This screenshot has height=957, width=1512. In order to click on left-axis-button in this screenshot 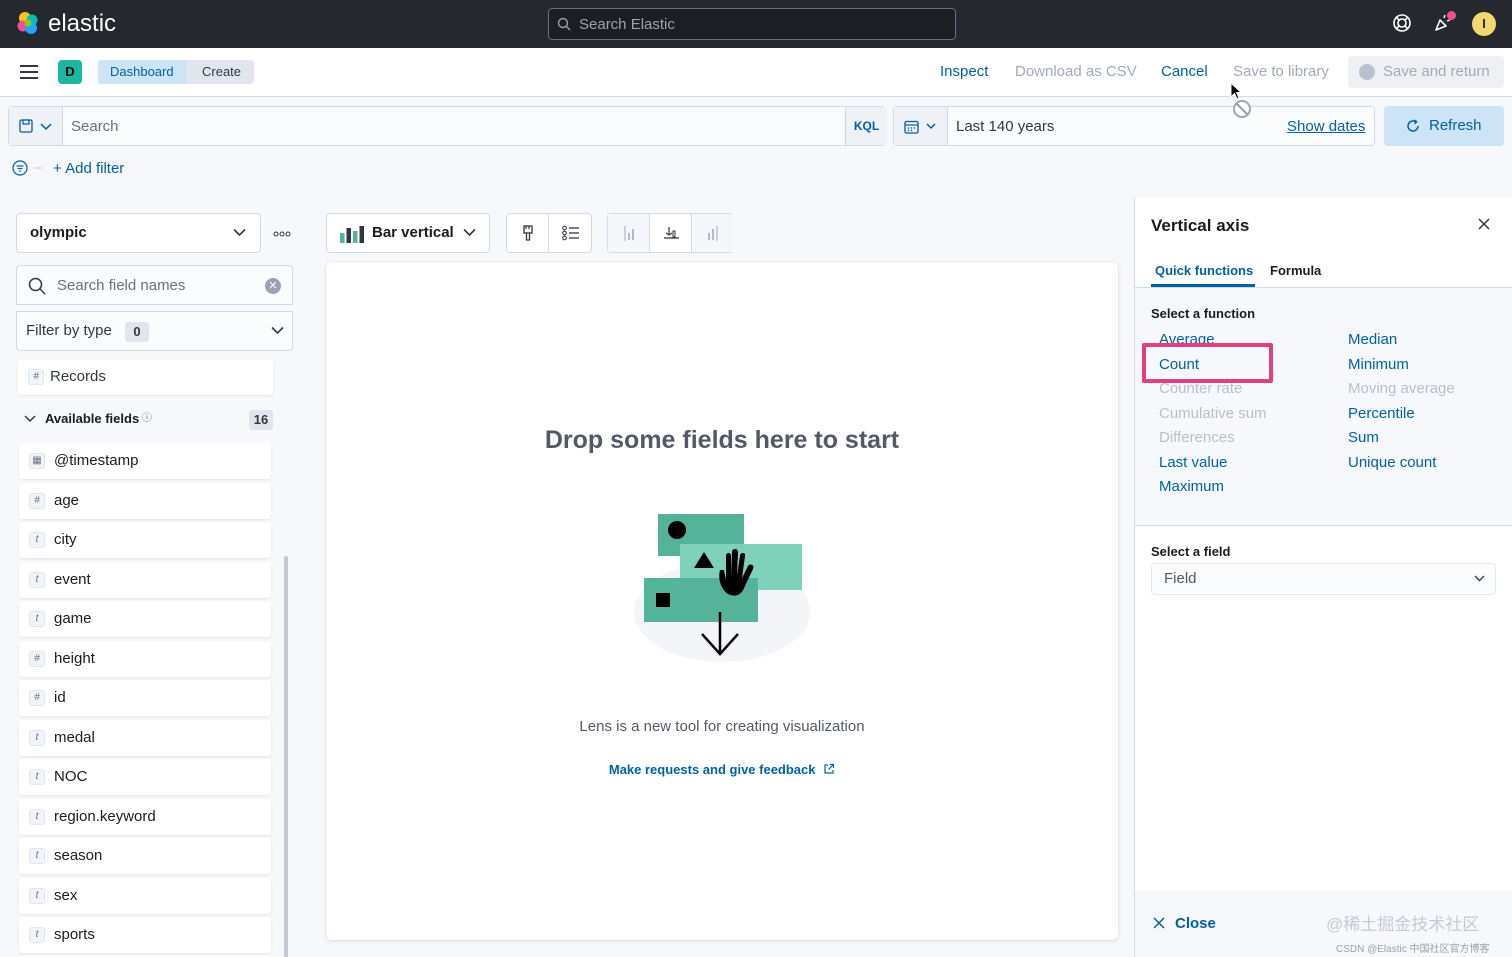, I will do `click(629, 233)`.